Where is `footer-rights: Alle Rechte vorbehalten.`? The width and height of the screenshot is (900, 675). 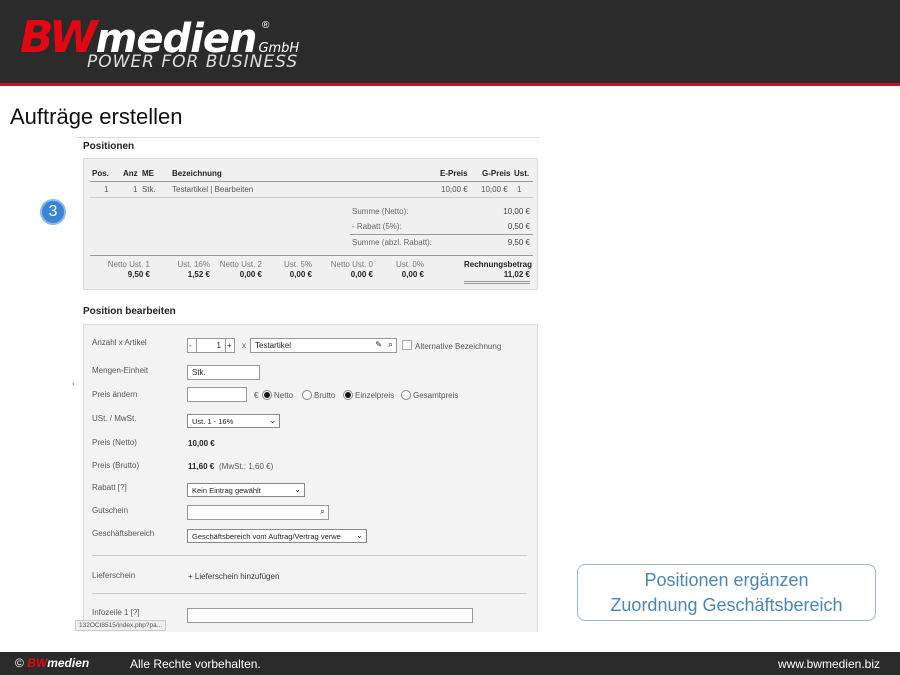
footer-rights: Alle Rechte vorbehalten. is located at coordinates (195, 664).